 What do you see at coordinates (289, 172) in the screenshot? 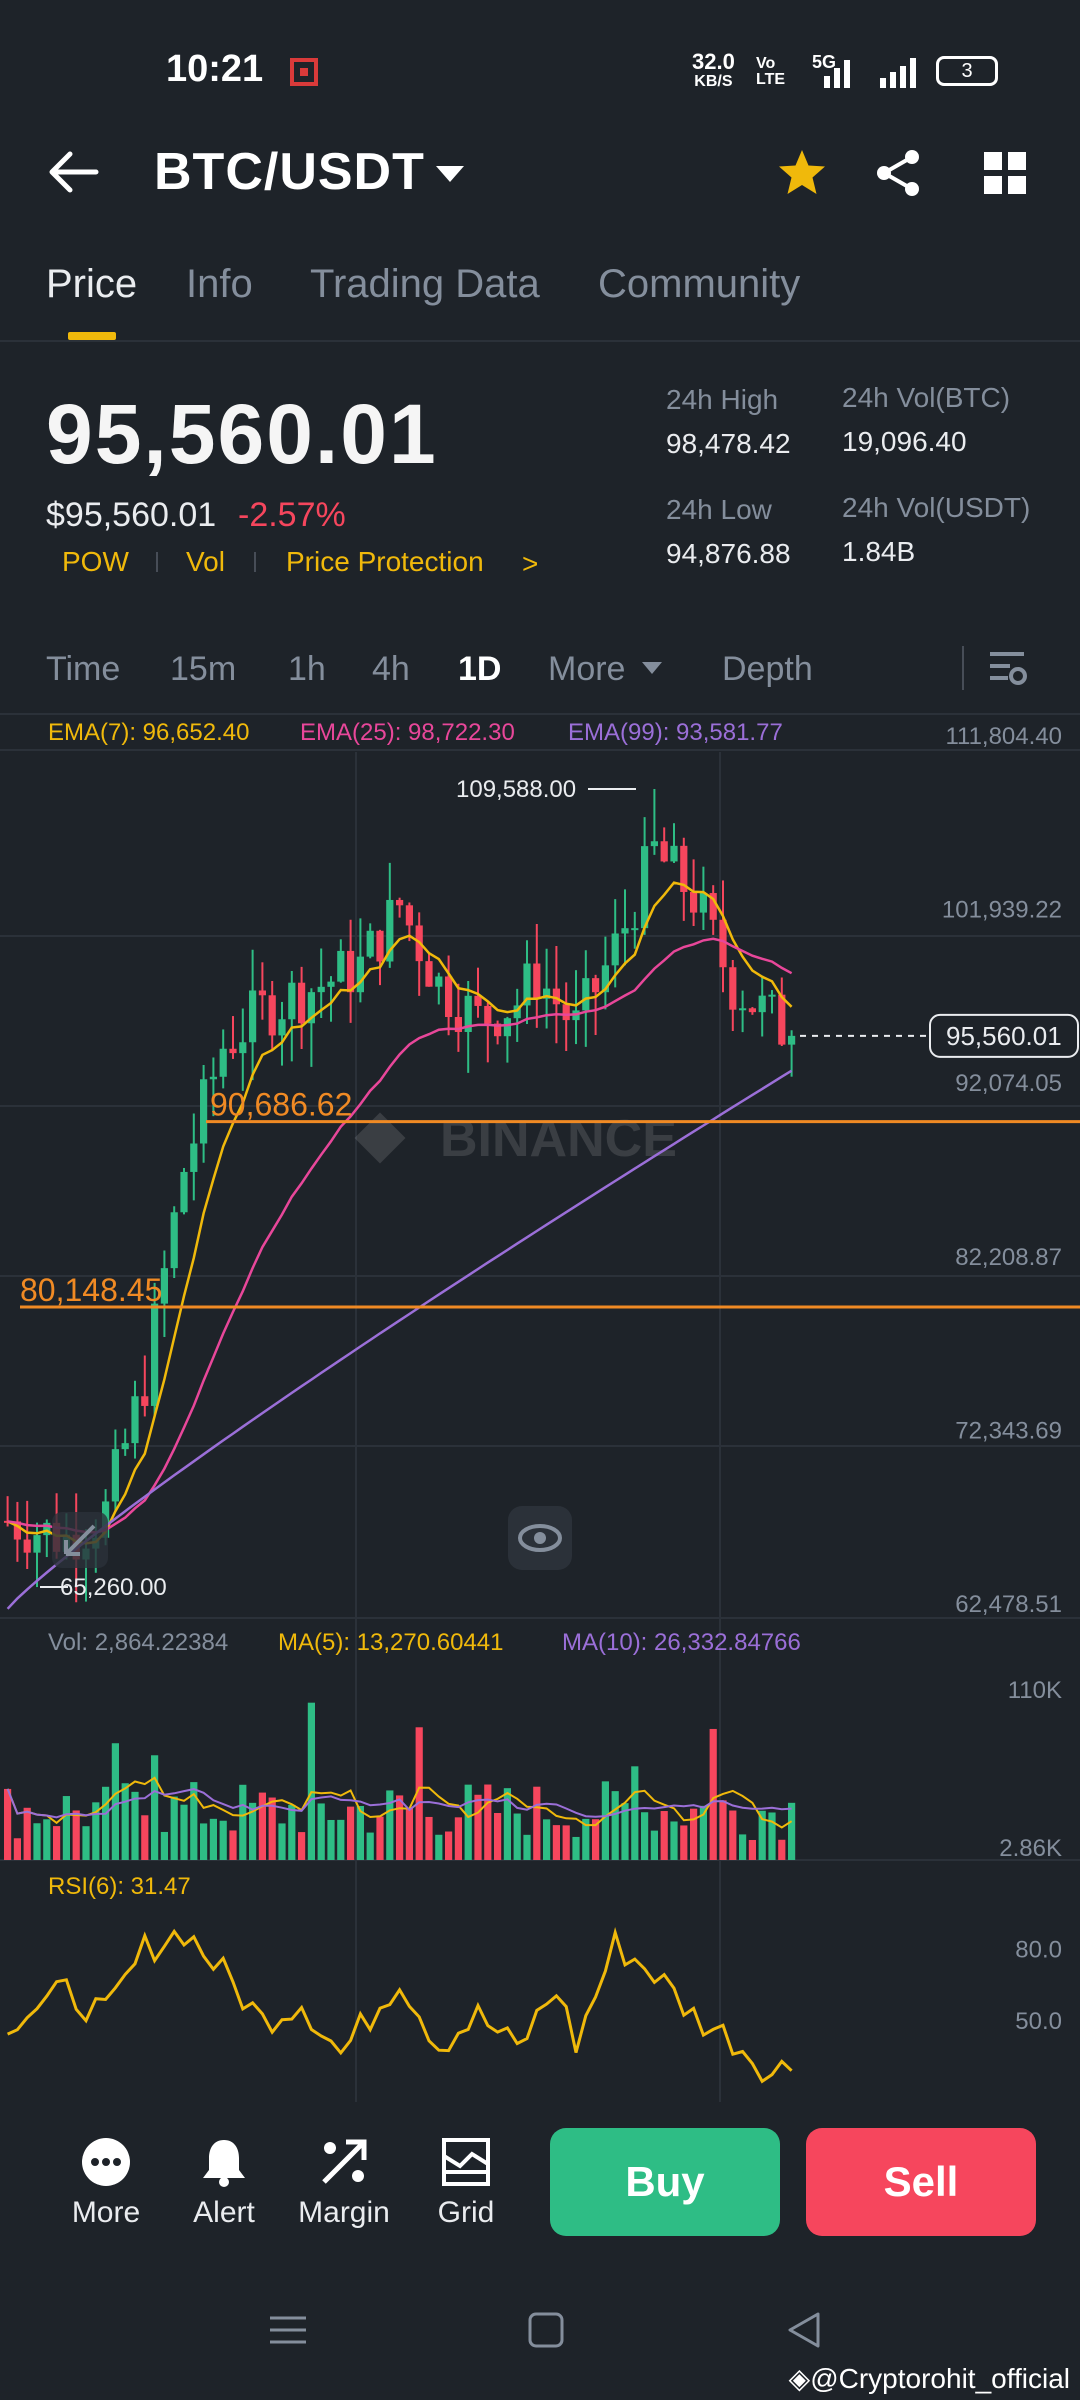
I see `pair-title: BTC/USDT` at bounding box center [289, 172].